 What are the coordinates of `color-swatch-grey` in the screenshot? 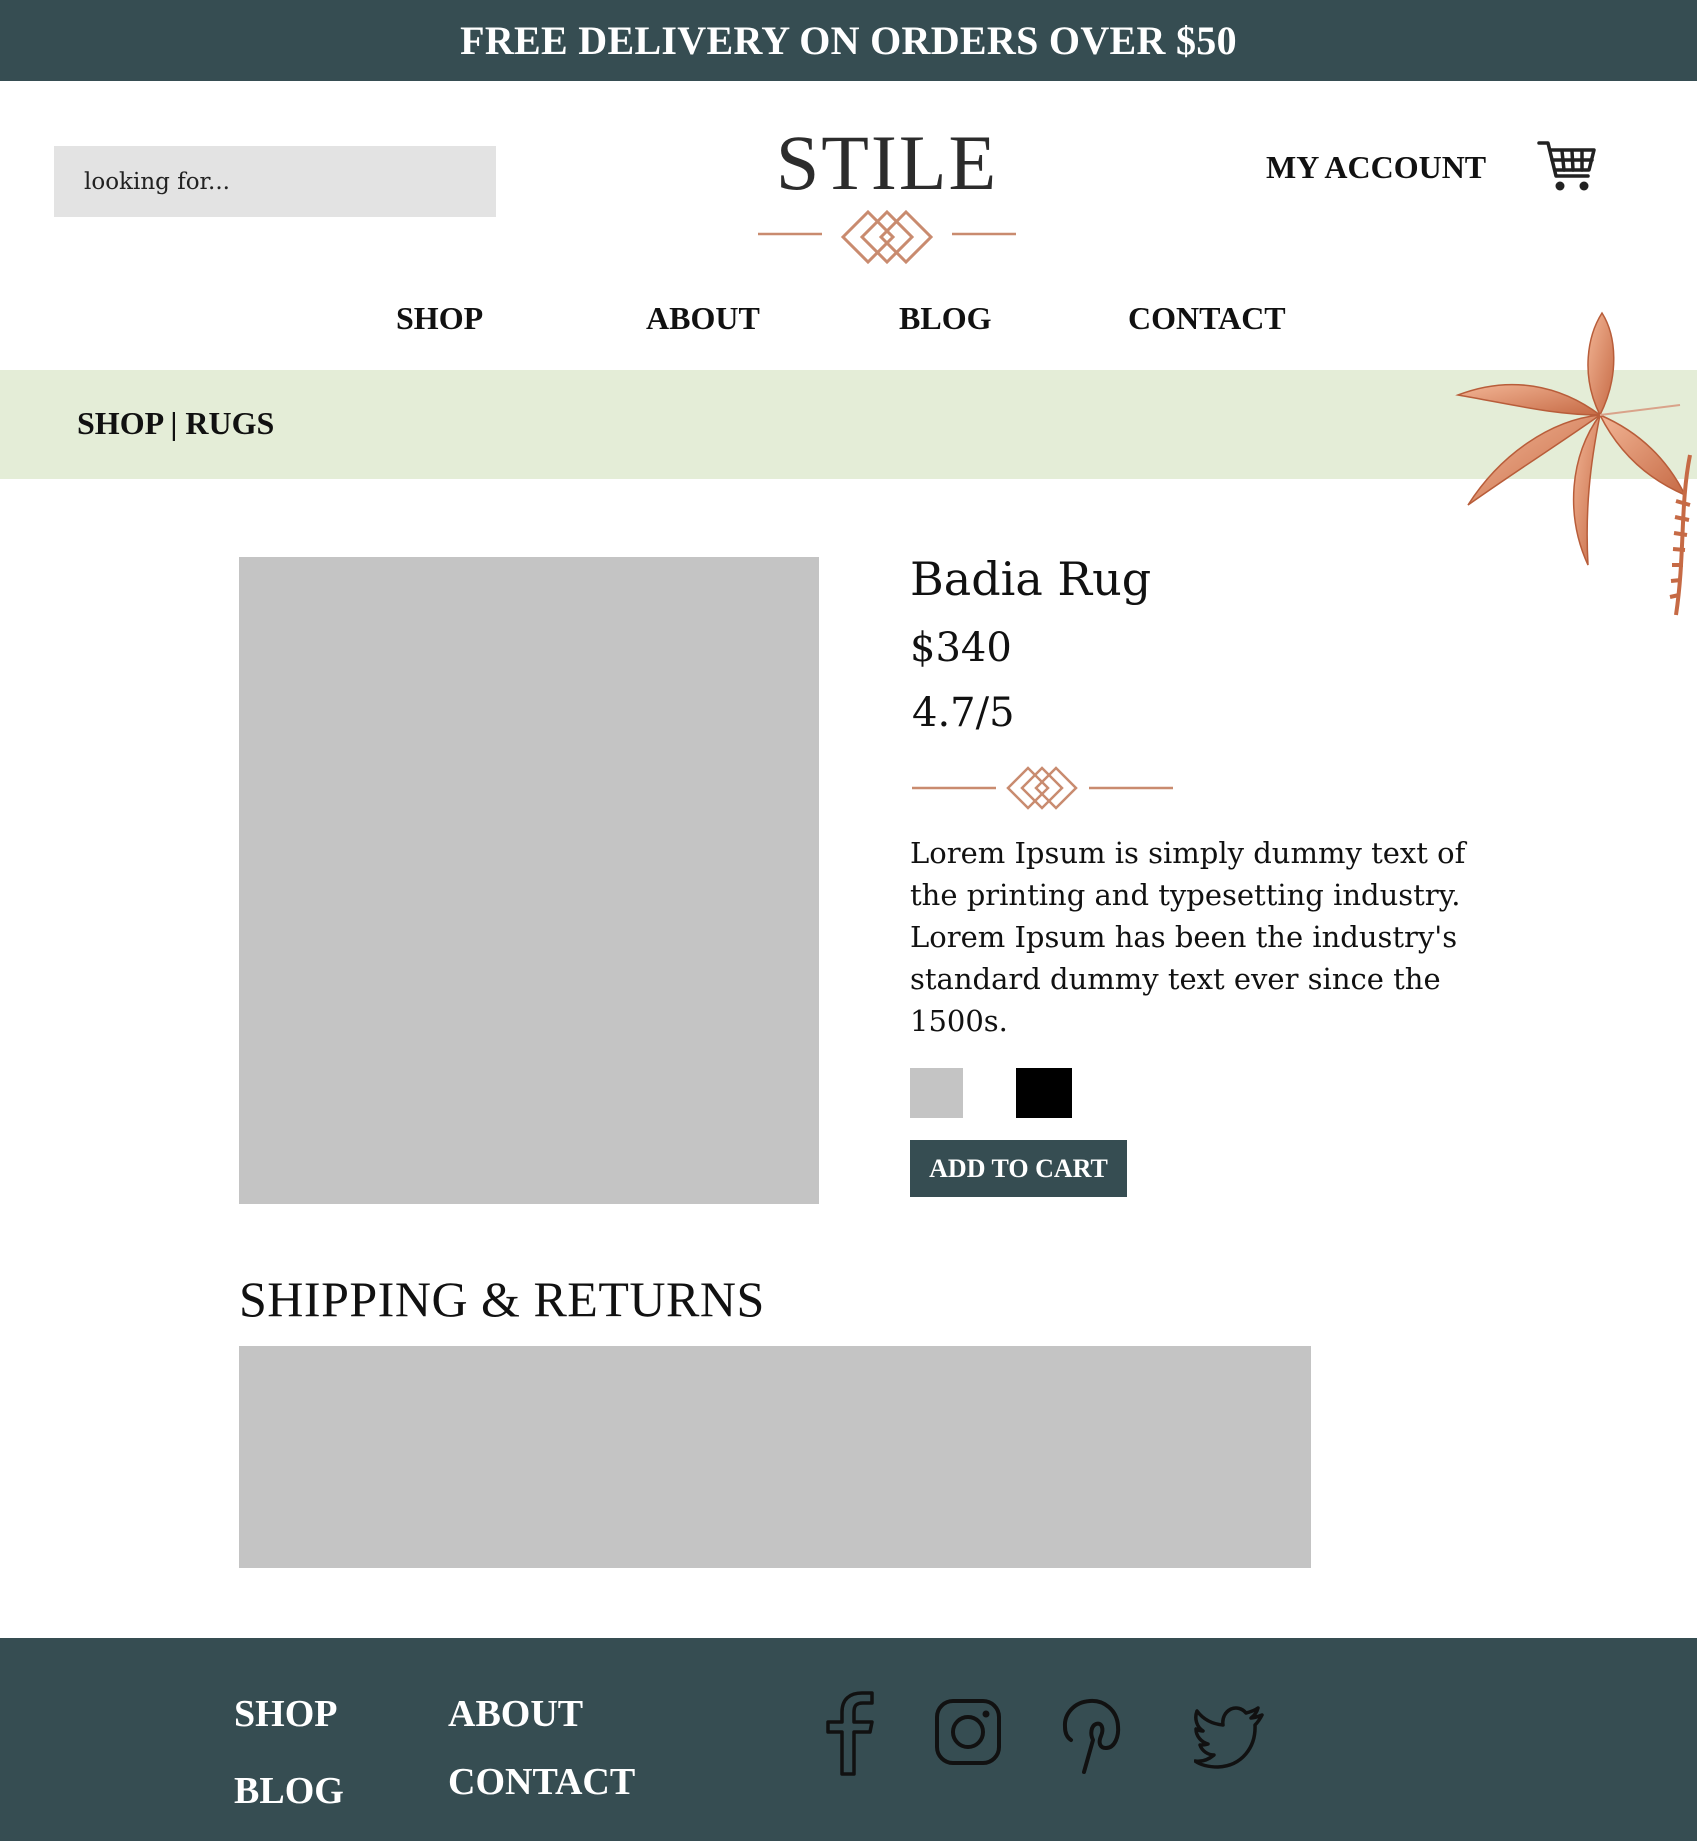 It's located at (936, 1093).